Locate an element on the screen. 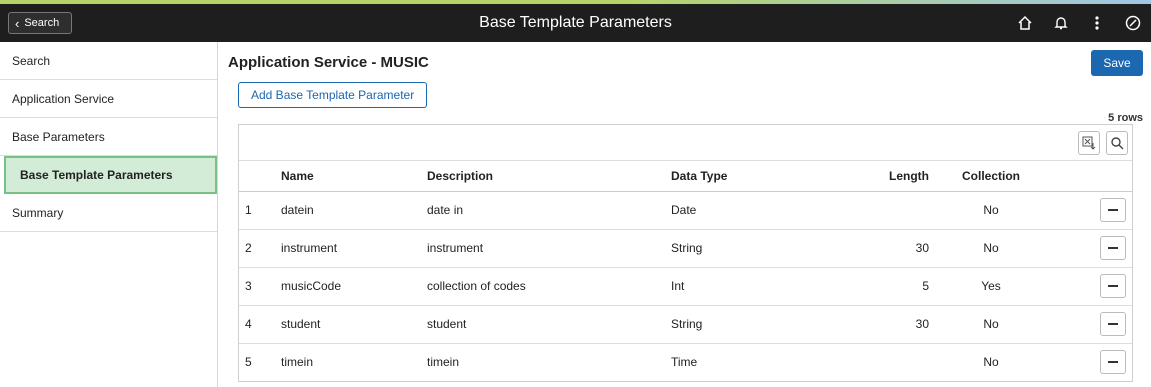  cell-length: 5 is located at coordinates (871, 286).